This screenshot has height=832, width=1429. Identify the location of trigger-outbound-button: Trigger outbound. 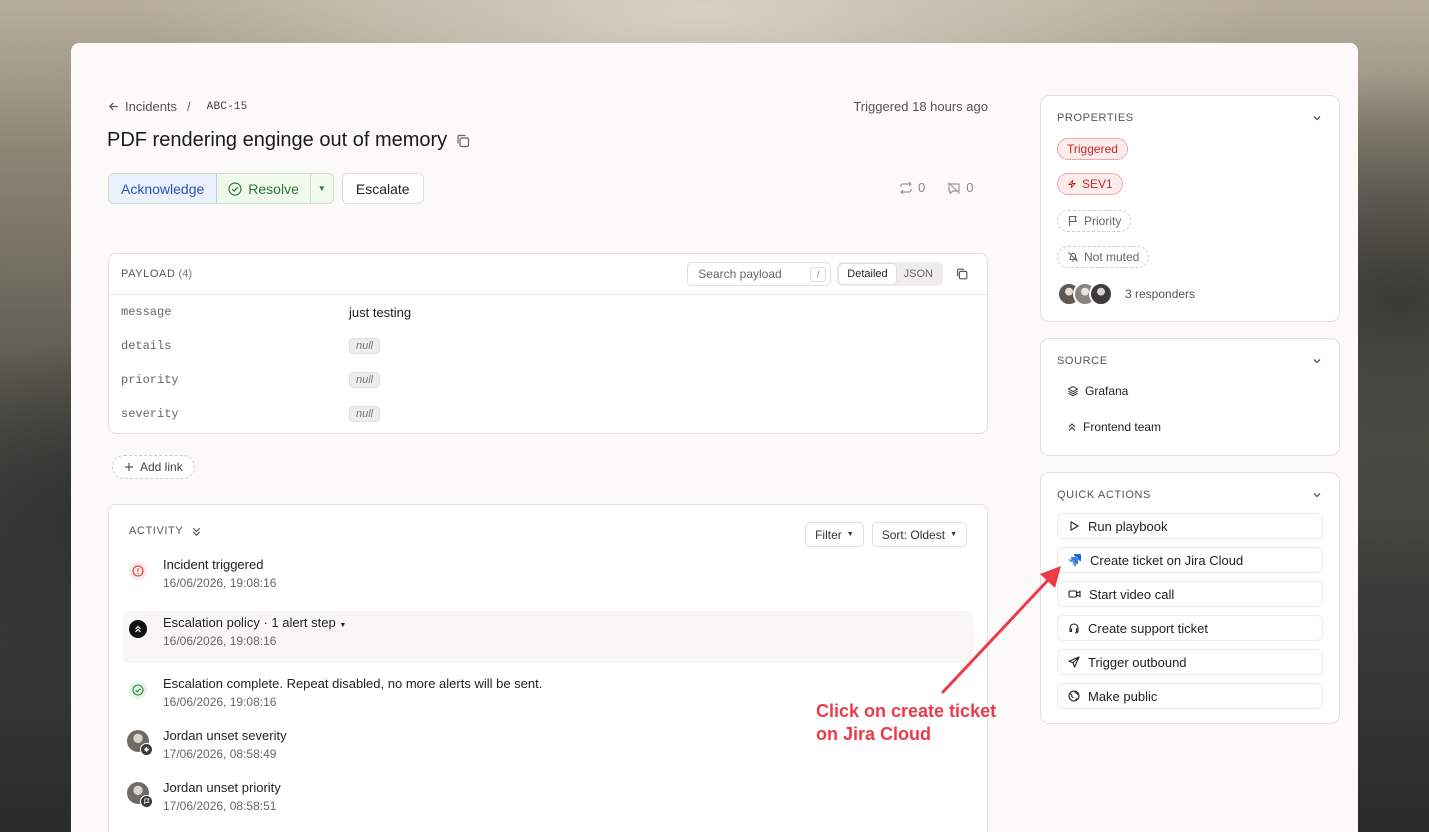
(1190, 662).